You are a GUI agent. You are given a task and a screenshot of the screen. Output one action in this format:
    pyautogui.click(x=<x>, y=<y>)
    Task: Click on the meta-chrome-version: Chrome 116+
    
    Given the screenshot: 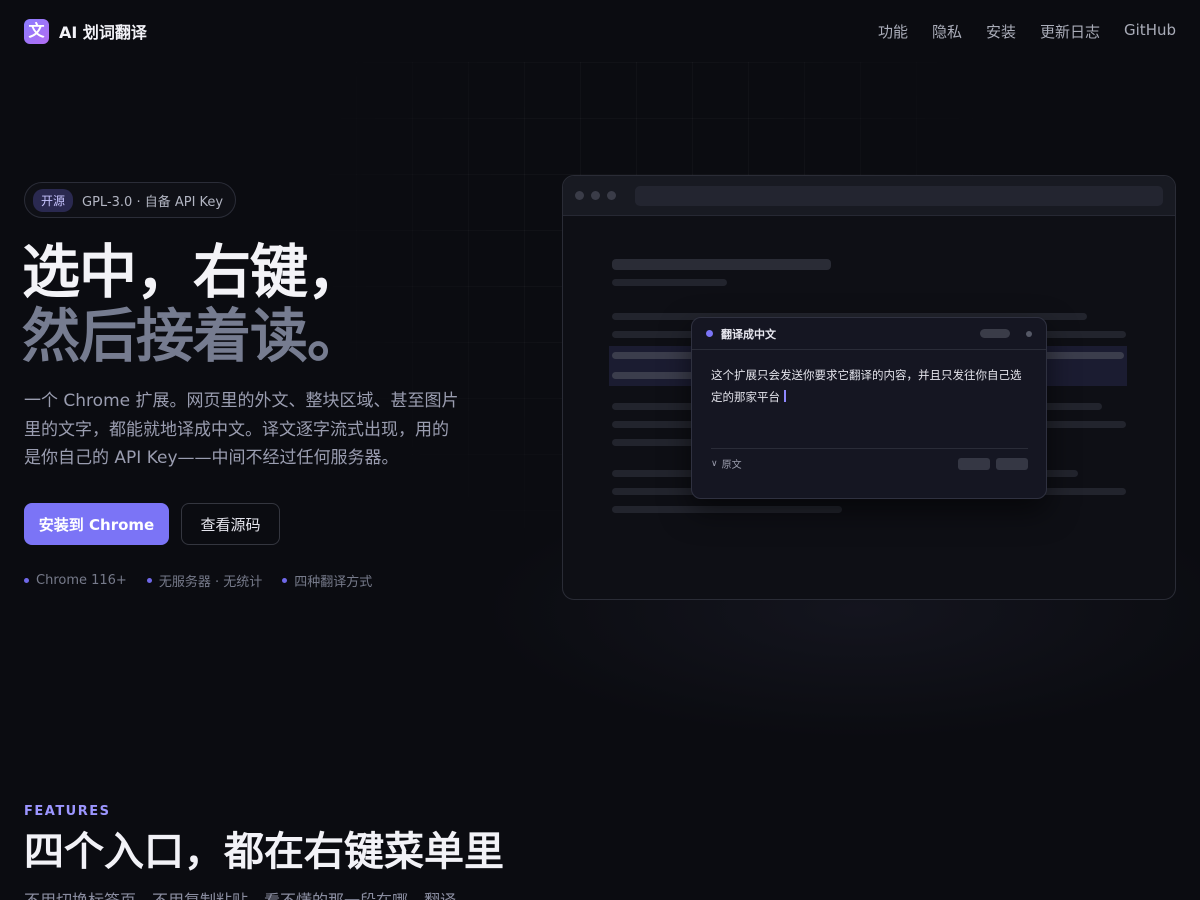 What is the action you would take?
    pyautogui.click(x=81, y=580)
    